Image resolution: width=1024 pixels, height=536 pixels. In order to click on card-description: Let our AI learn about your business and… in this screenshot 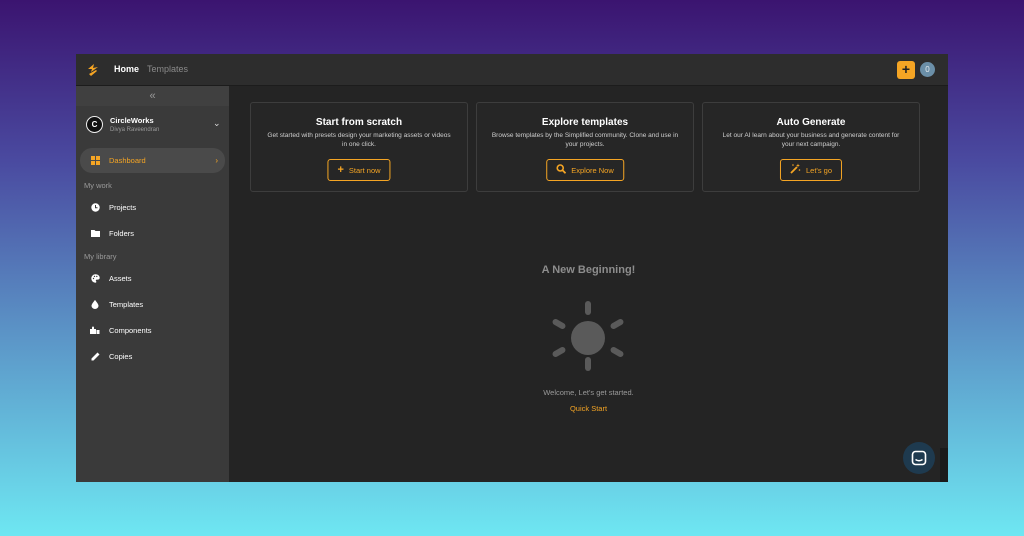, I will do `click(811, 140)`.